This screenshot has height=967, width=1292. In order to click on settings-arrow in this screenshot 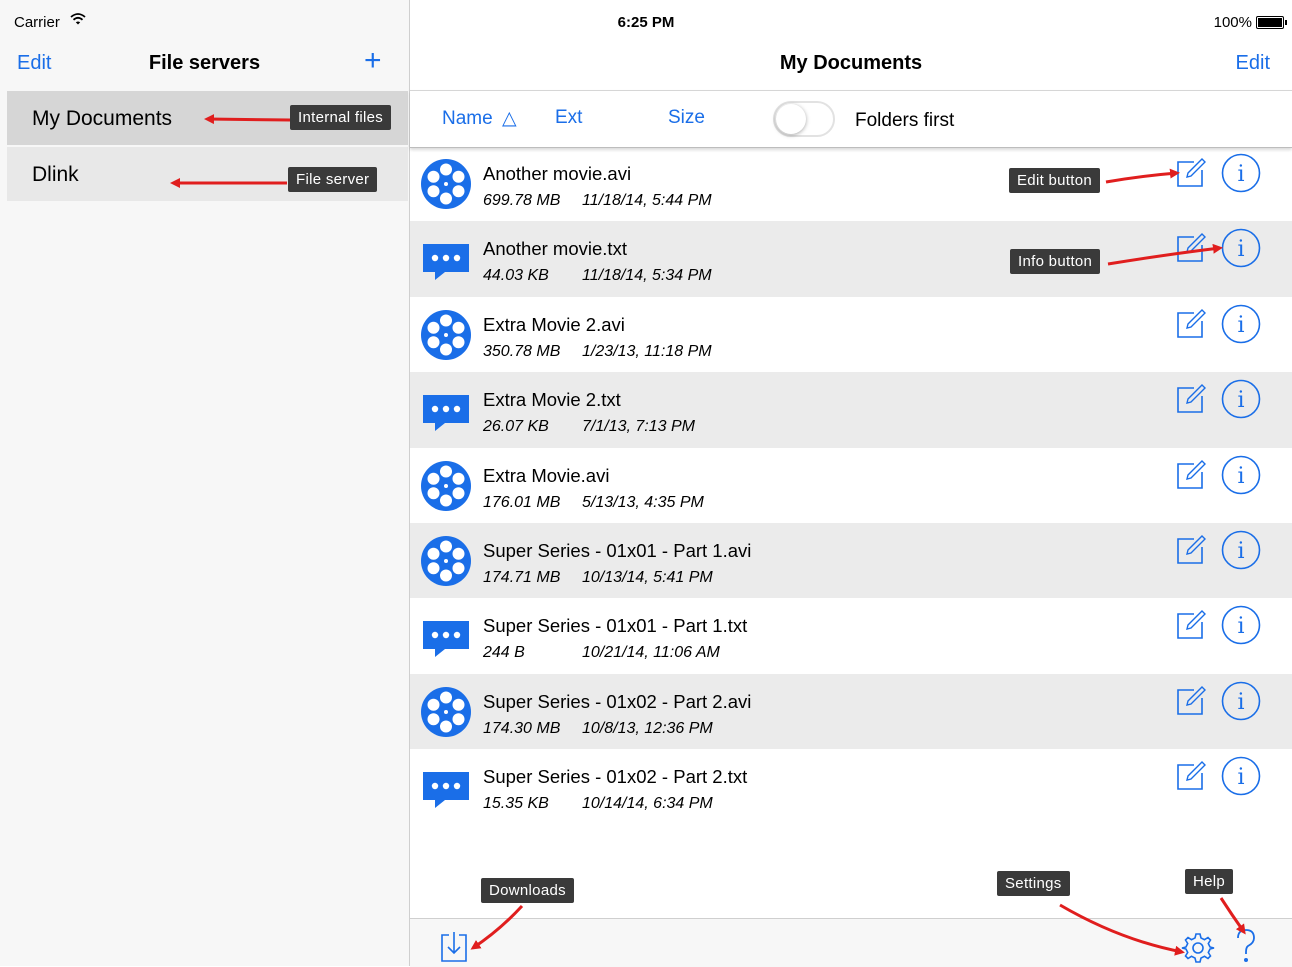, I will do `click(1122, 929)`.